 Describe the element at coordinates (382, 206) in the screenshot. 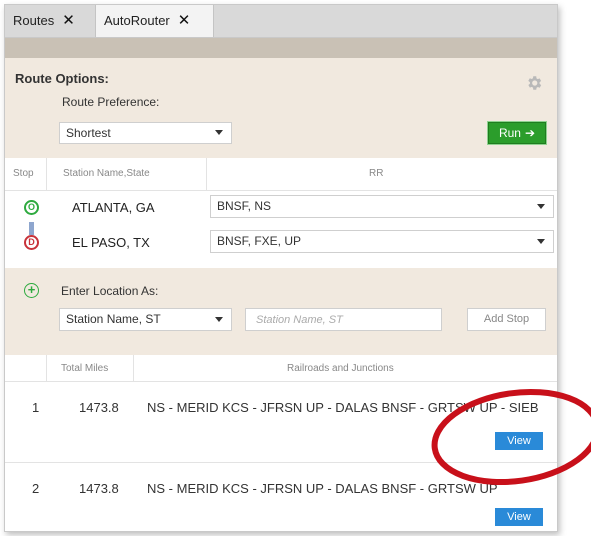

I see `stop-rr-select: BNSF, NS` at that location.